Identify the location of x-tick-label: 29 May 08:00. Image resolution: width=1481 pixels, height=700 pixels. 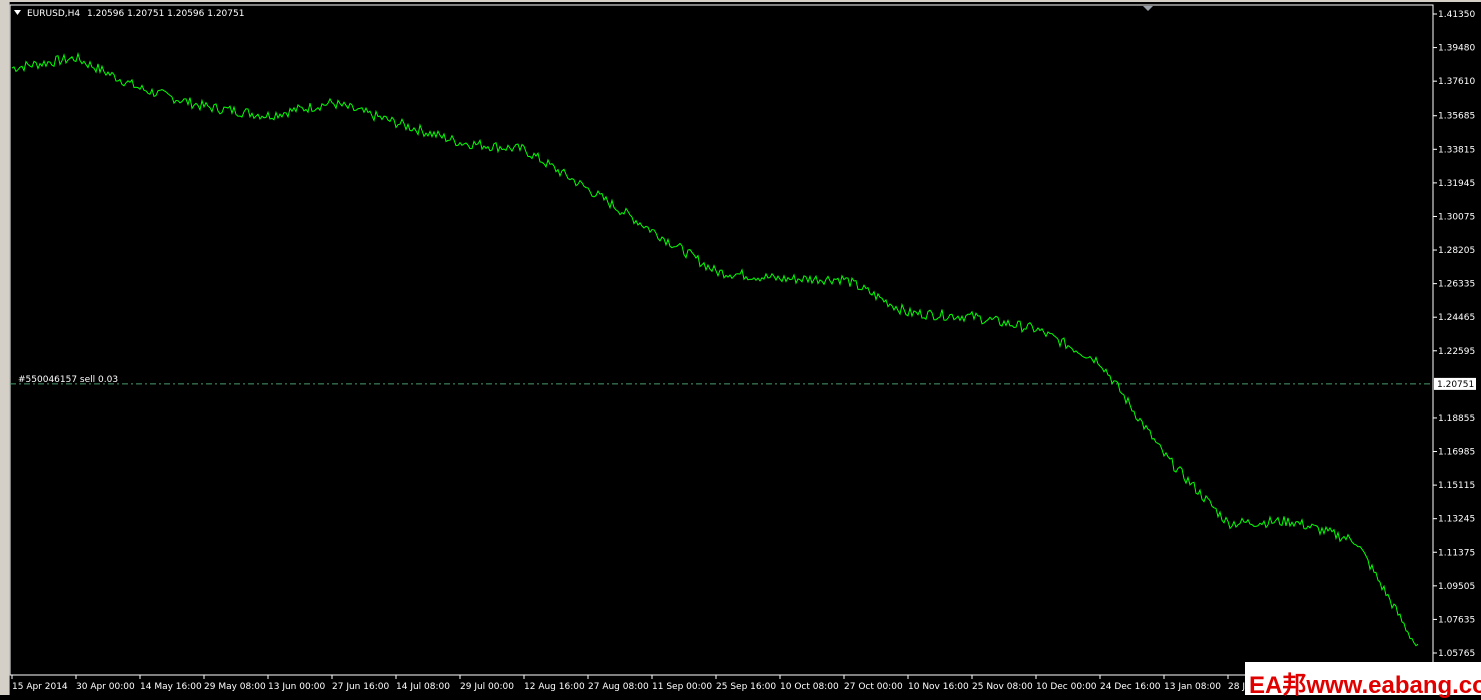
(235, 687).